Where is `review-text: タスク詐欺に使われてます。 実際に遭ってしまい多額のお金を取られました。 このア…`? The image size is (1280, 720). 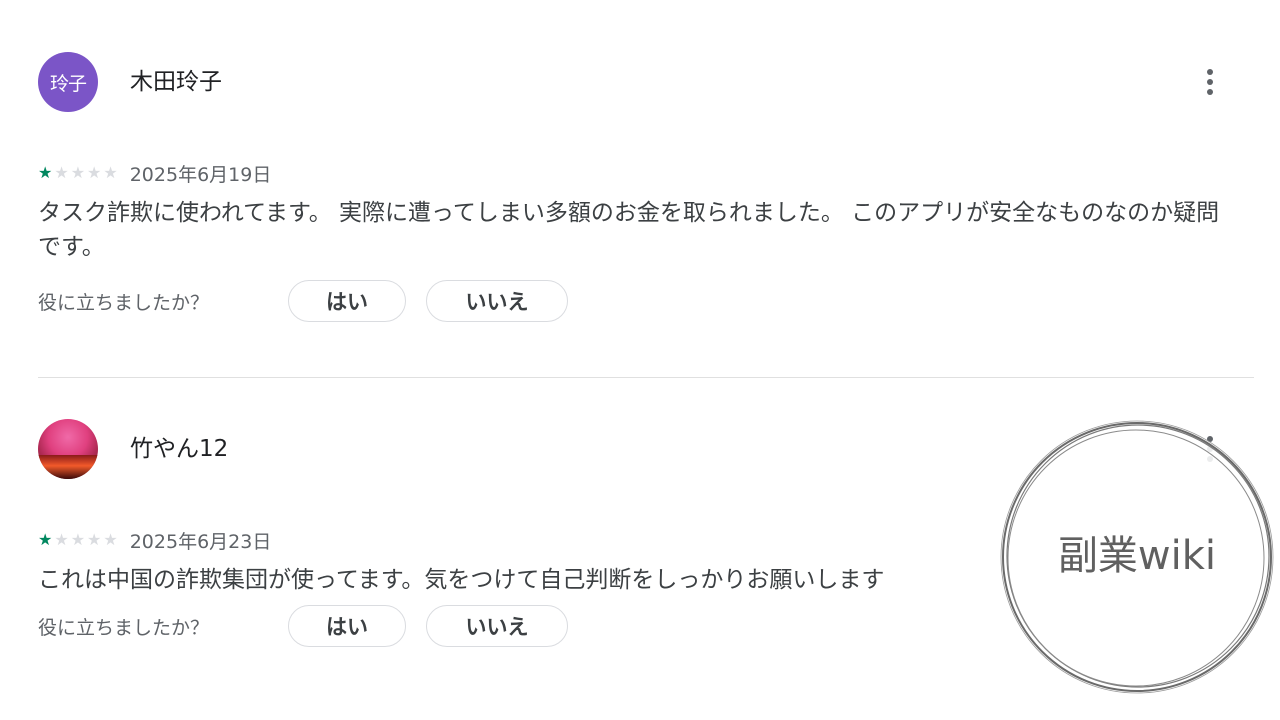
review-text: タスク詐欺に使われてます。 実際に遭ってしまい多額のお金を取られました。 このア… is located at coordinates (629, 230).